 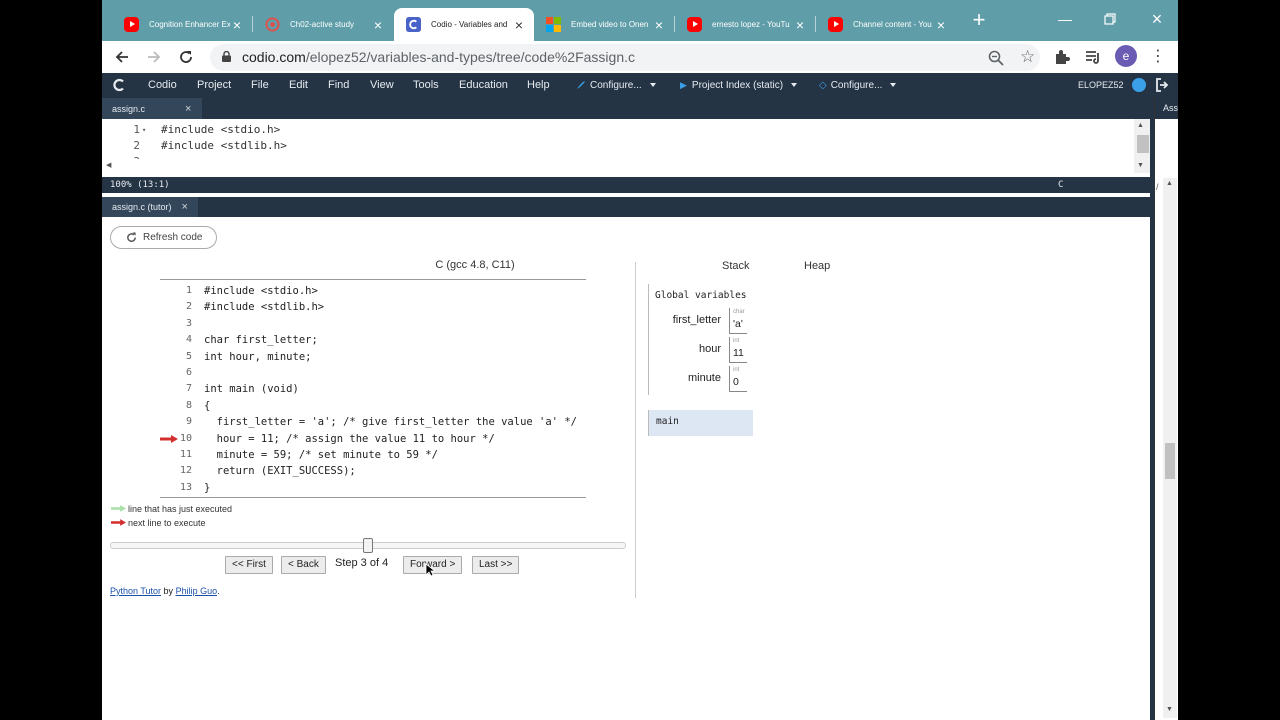 I want to click on back-button, so click(x=122, y=57).